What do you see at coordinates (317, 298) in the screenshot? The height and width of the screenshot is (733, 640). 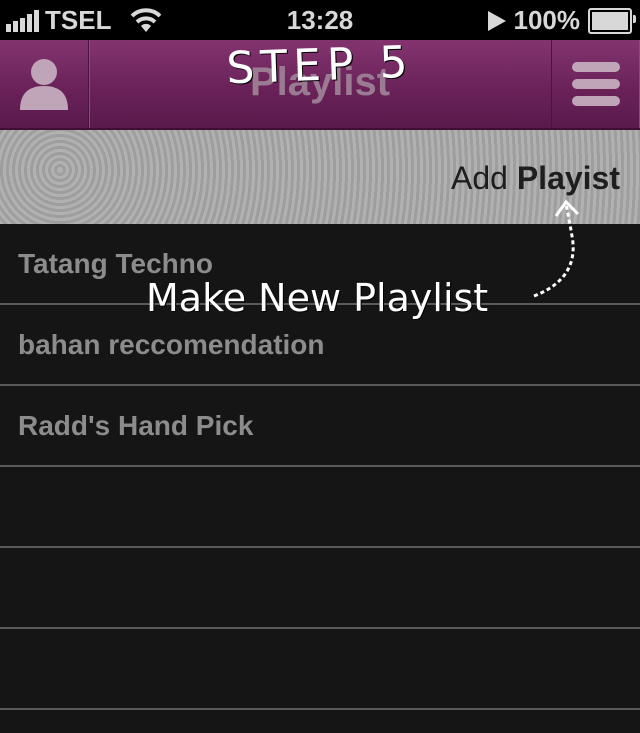 I see `note-annotation: Make New Playlist` at bounding box center [317, 298].